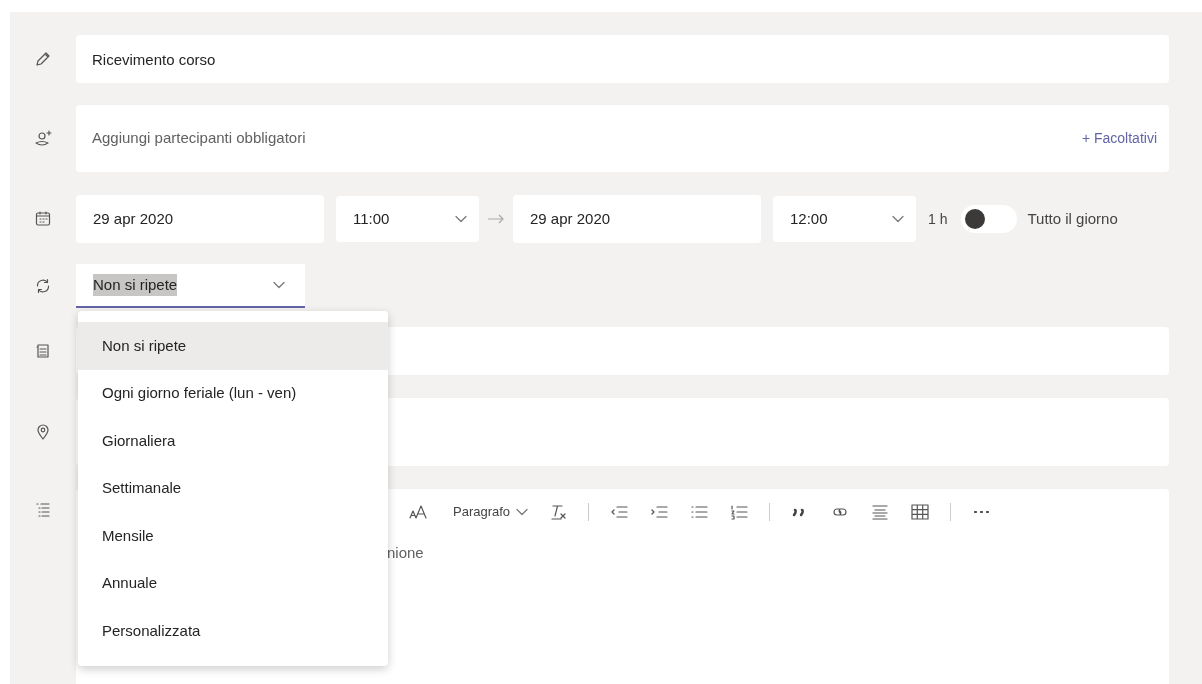  Describe the element at coordinates (989, 219) in the screenshot. I see `all-day-toggle` at that location.